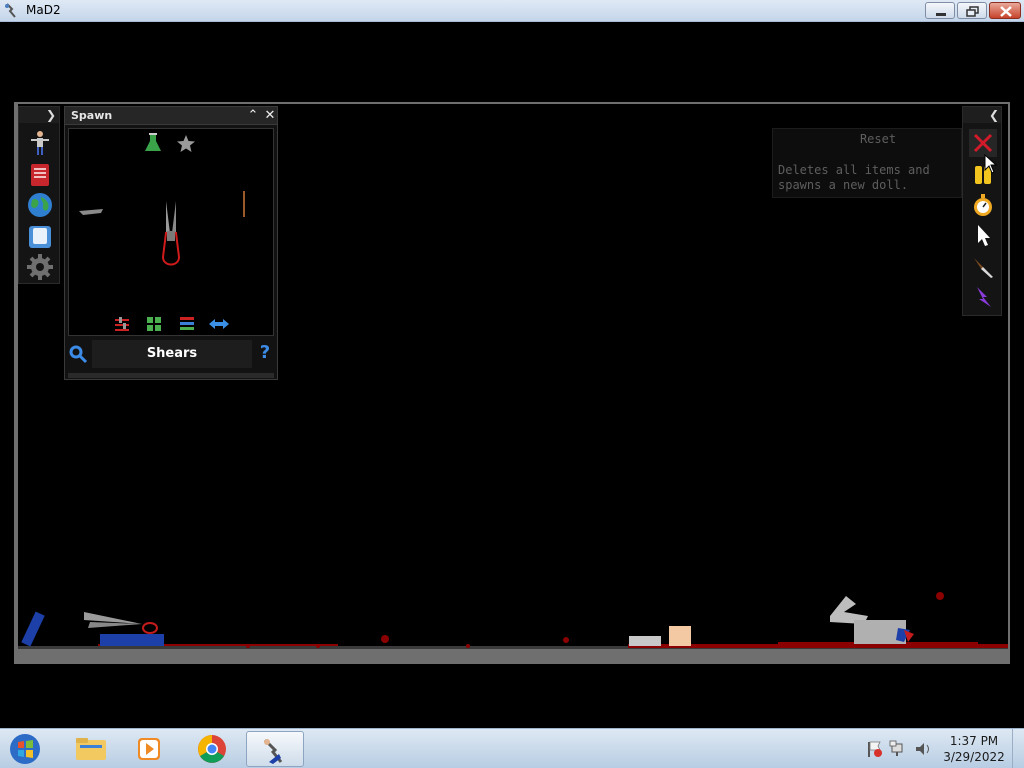  I want to click on minimize-button, so click(940, 10).